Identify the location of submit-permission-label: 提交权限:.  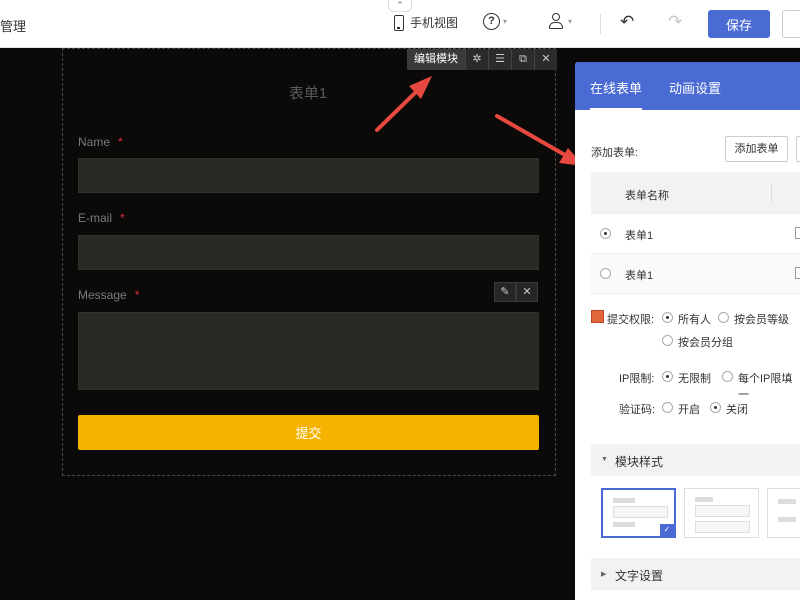
(631, 320).